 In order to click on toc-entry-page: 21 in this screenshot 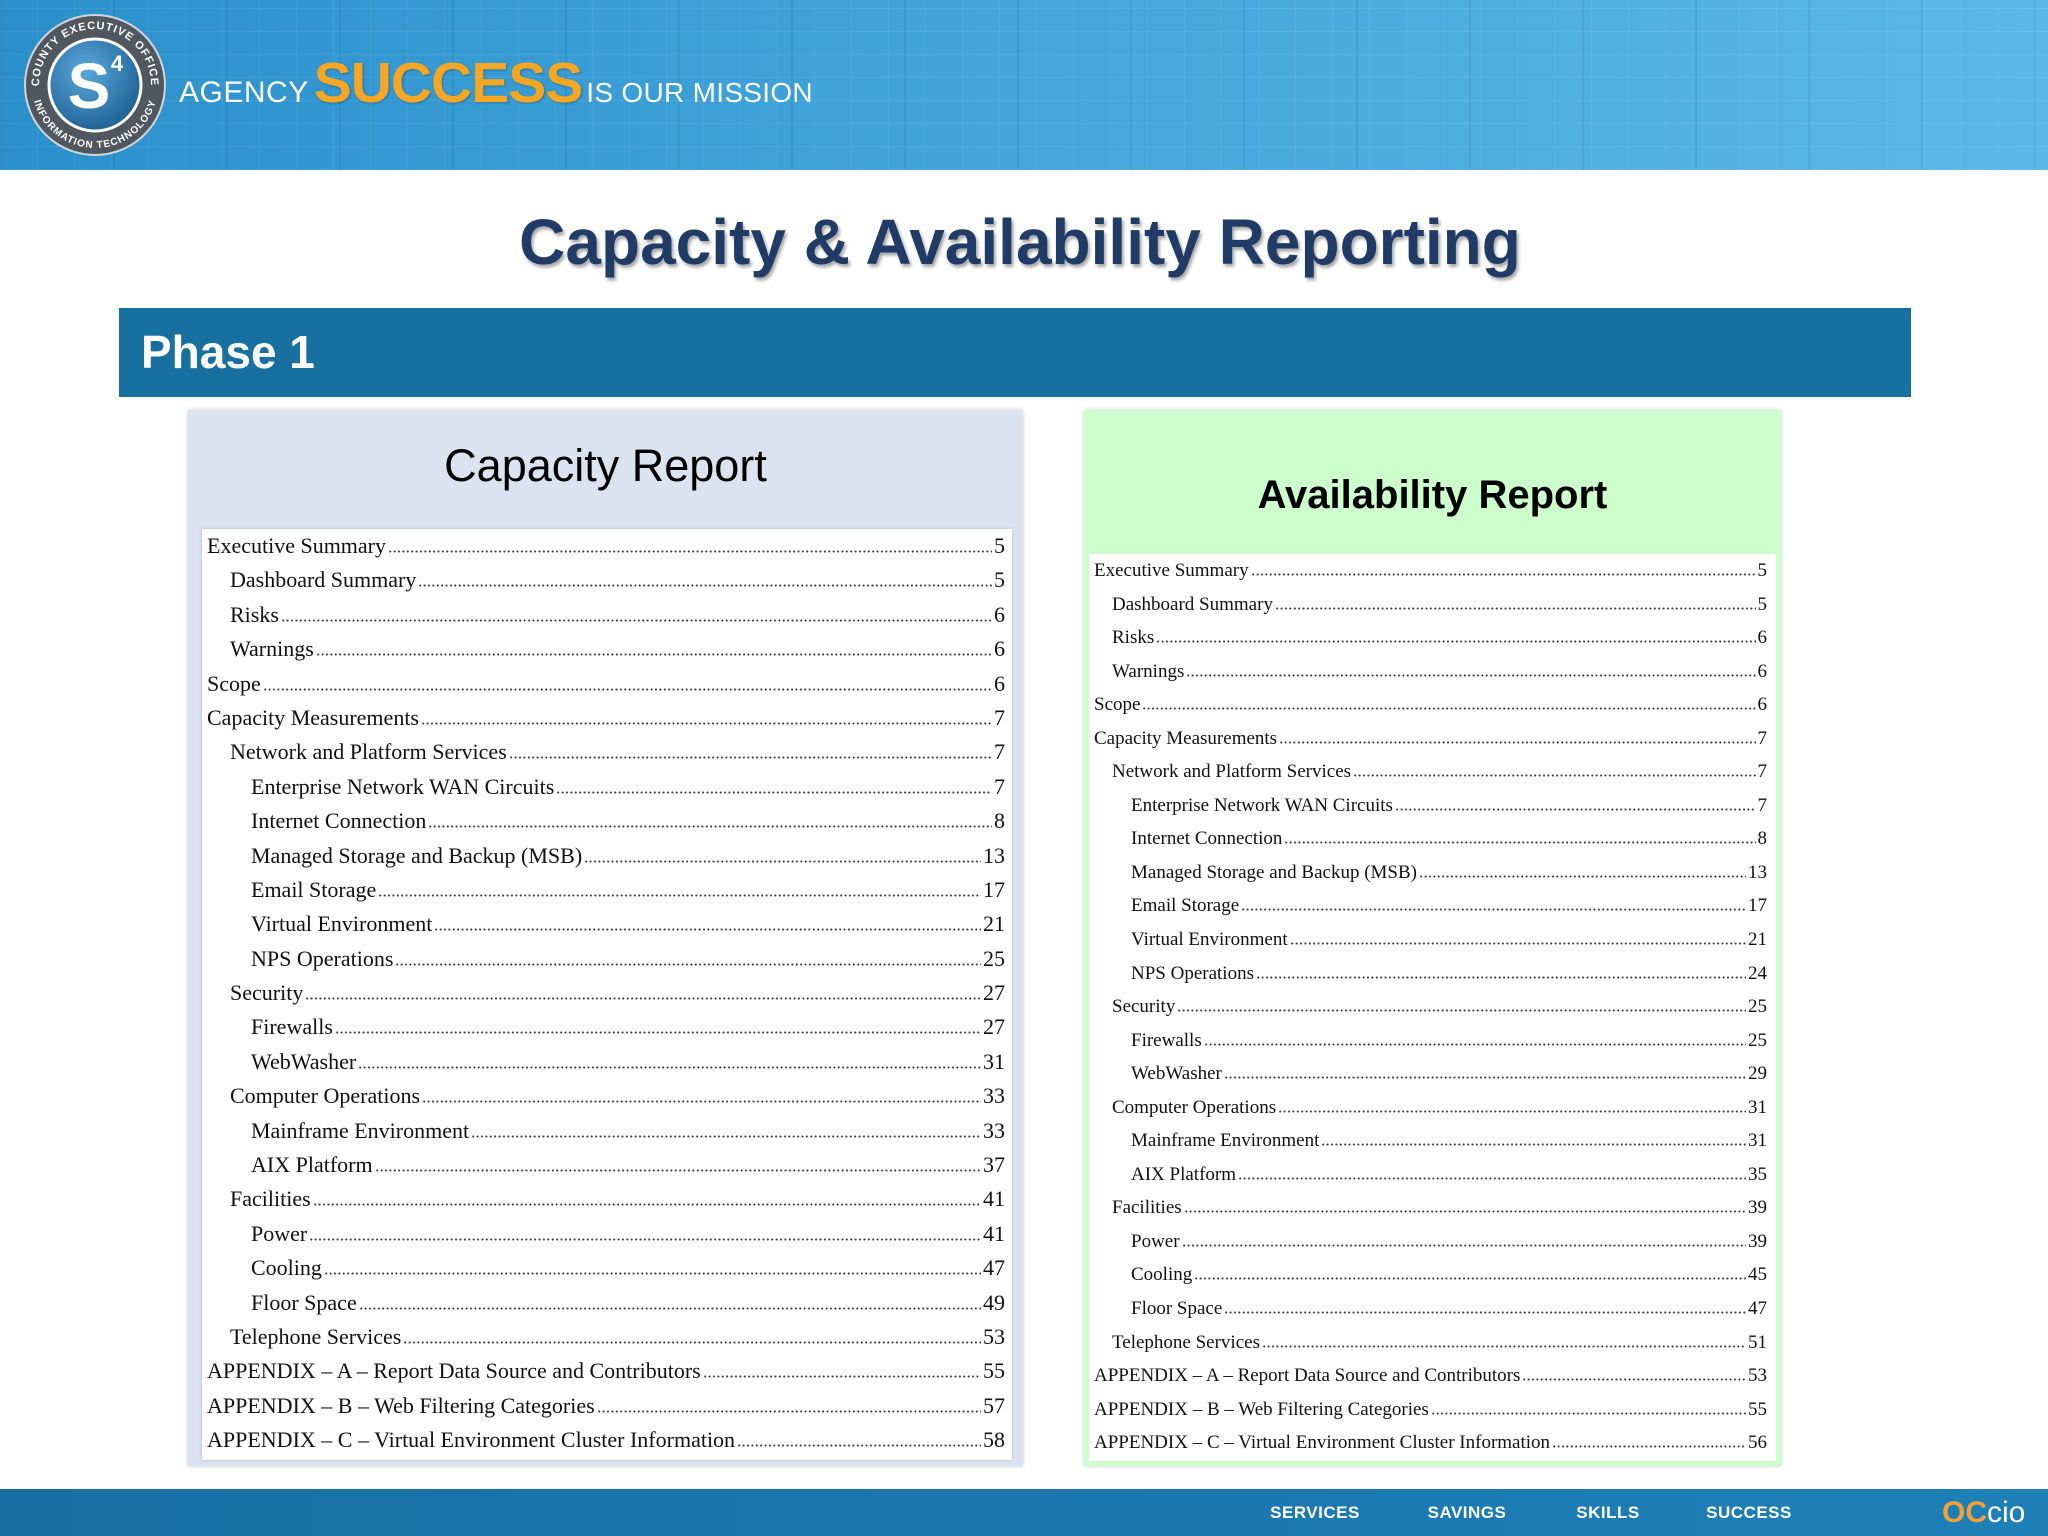, I will do `click(994, 924)`.